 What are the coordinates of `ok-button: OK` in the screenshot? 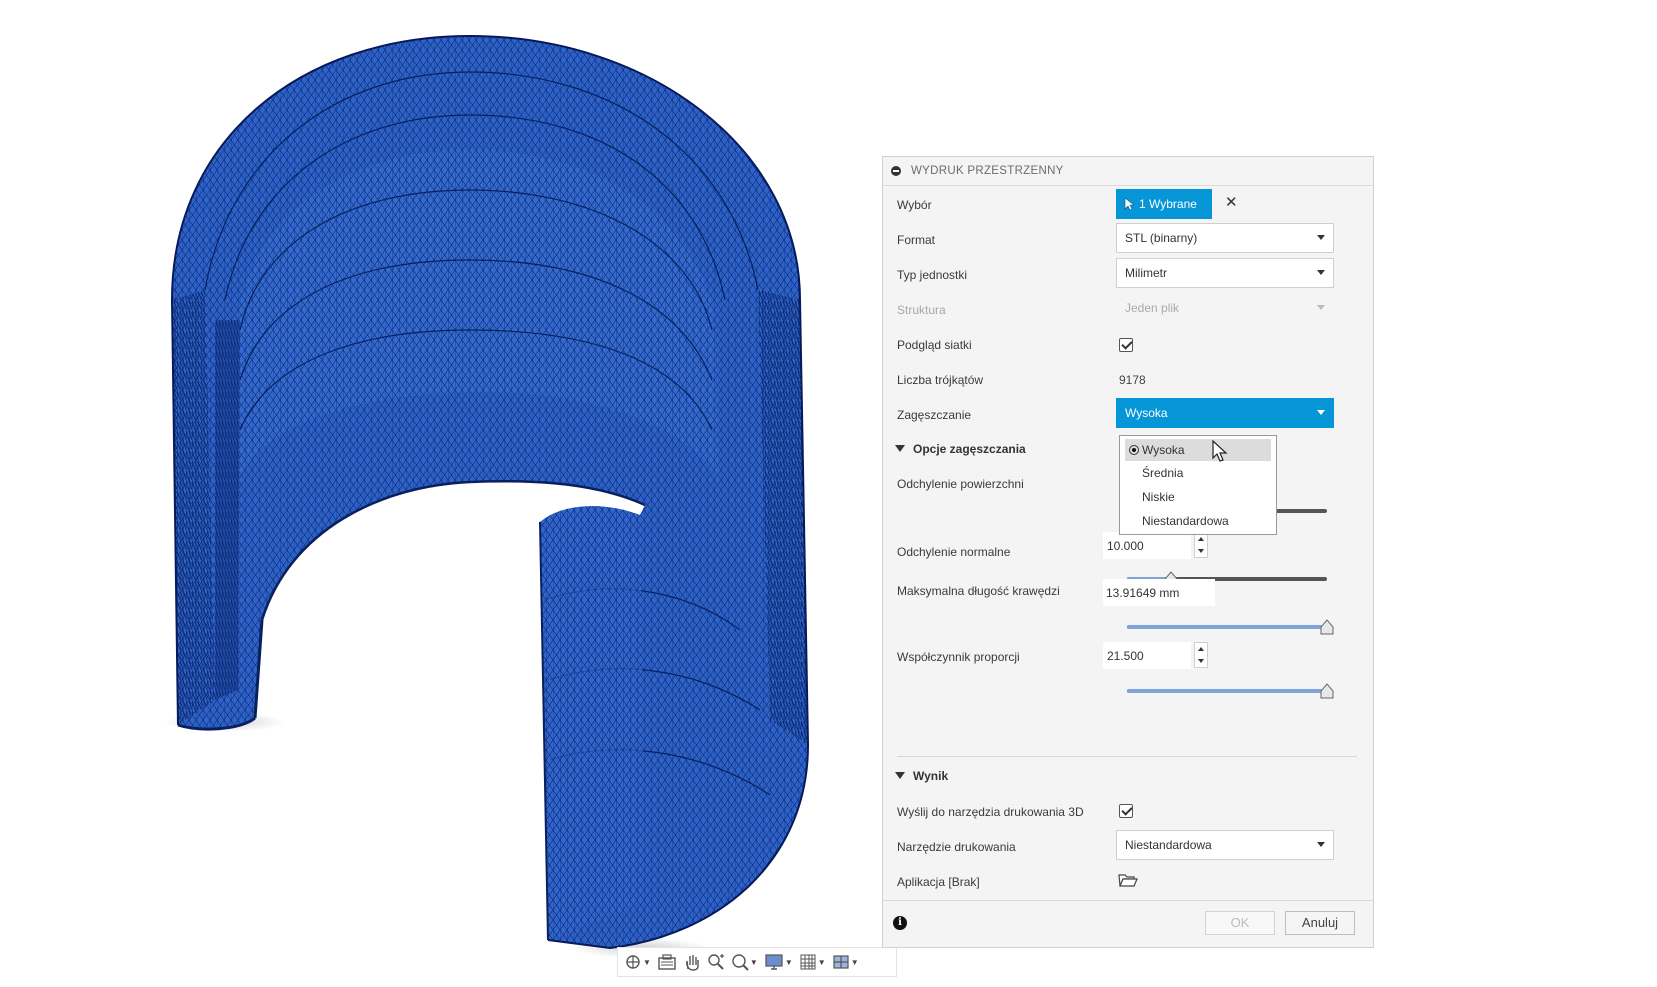 It's located at (1240, 923).